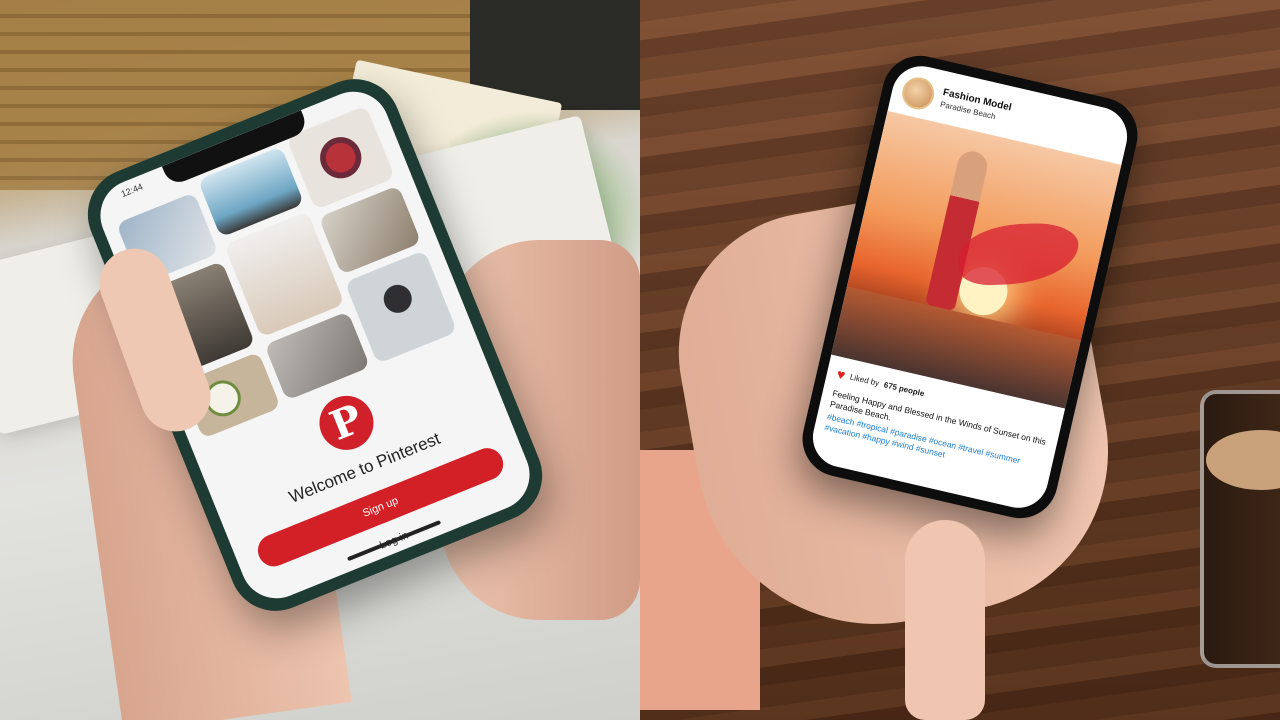  I want to click on red-scarf, so click(1018, 254).